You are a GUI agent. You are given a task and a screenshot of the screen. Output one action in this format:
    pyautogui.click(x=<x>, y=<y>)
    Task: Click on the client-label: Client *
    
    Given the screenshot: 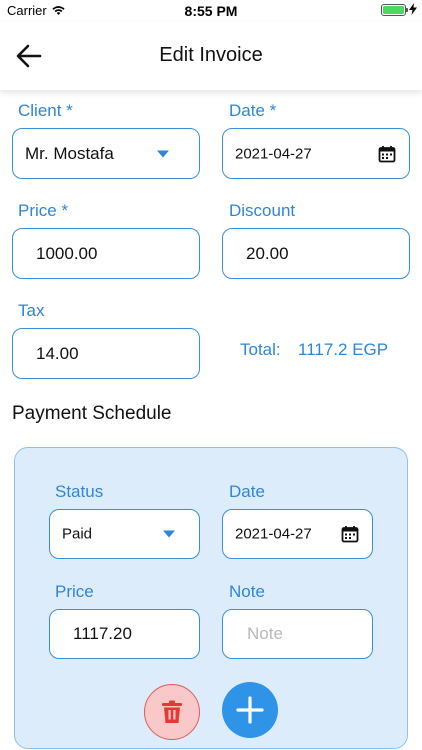 What is the action you would take?
    pyautogui.click(x=45, y=110)
    